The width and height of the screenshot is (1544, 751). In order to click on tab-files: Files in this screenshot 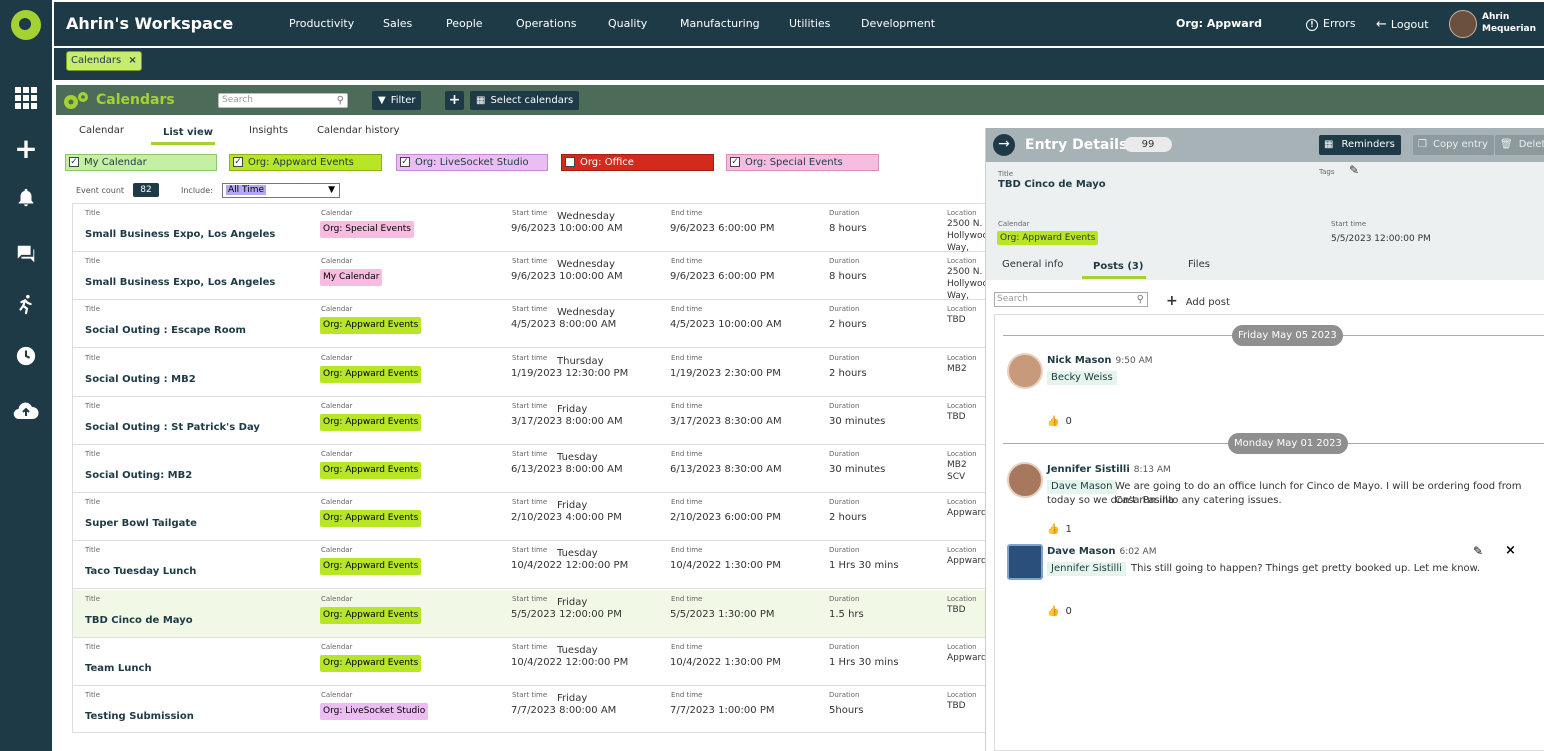, I will do `click(1199, 264)`.